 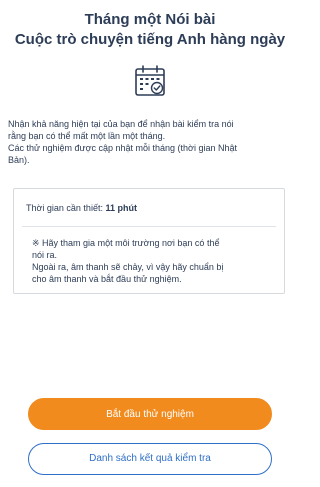 I want to click on test-results-list-button: Danh sách kết quả kiểm tra, so click(x=150, y=459).